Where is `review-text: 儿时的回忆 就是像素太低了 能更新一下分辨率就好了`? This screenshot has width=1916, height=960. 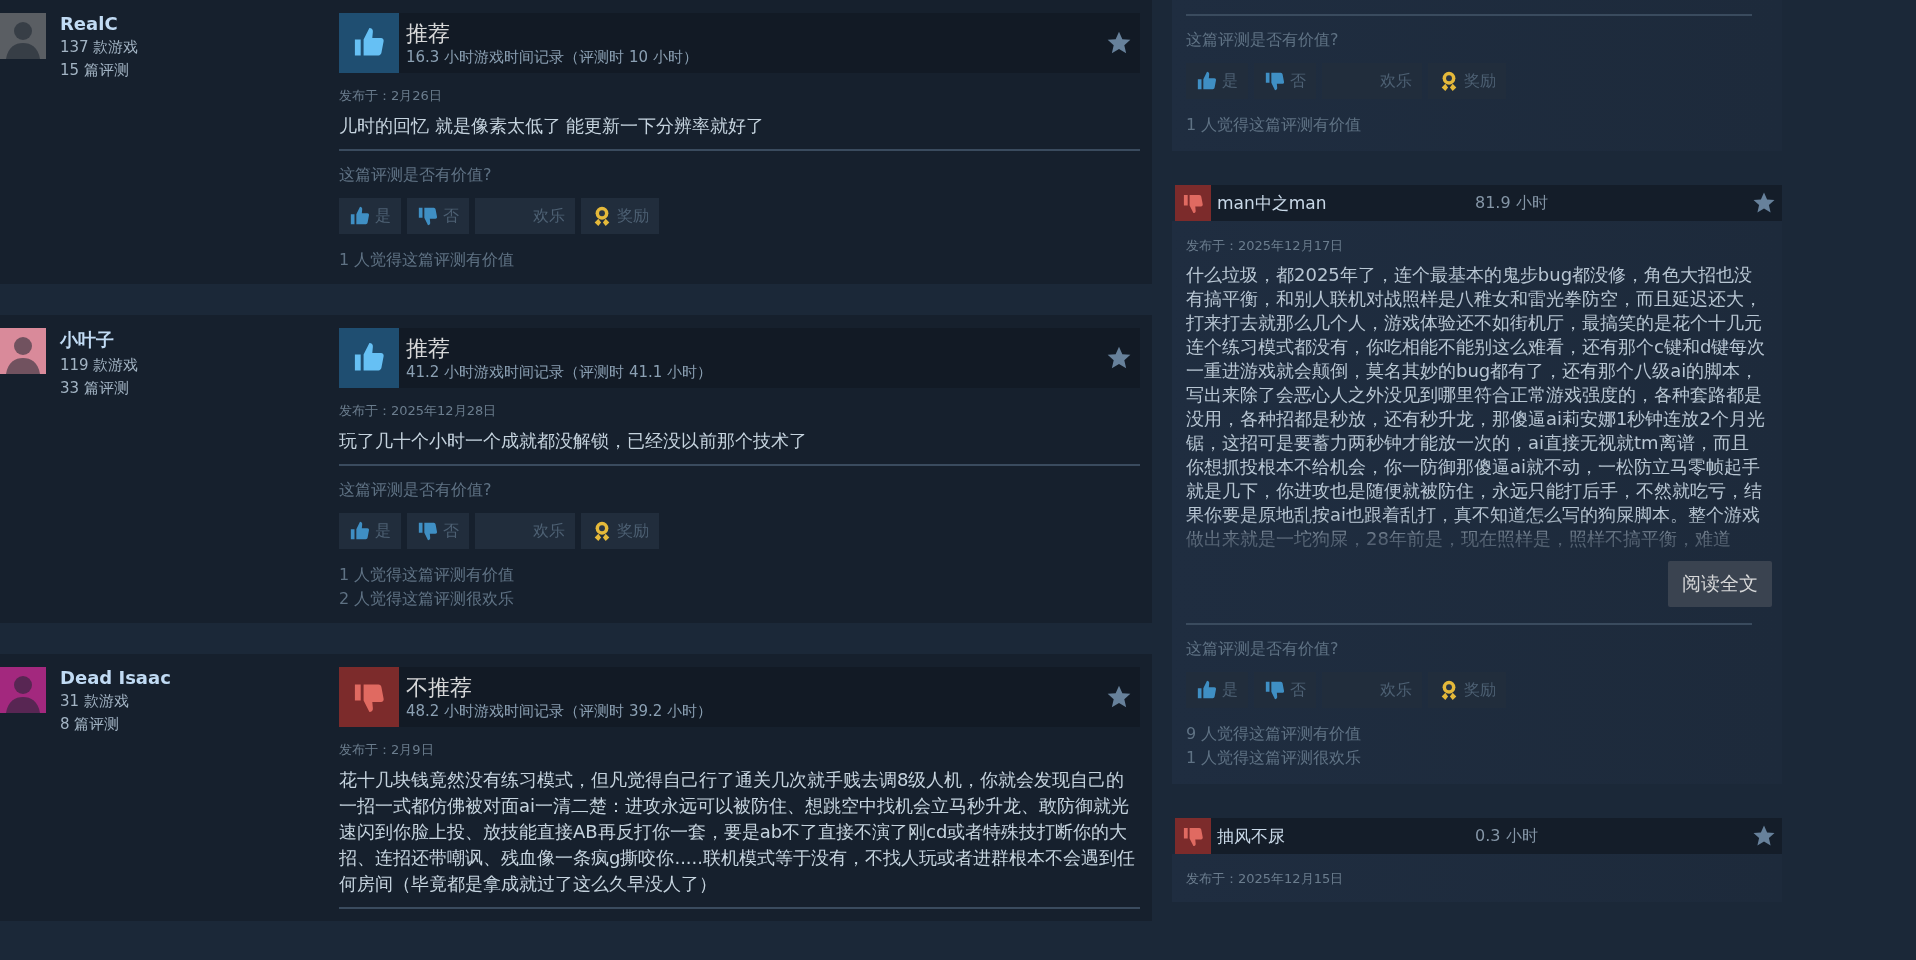 review-text: 儿时的回忆 就是像素太低了 能更新一下分辨率就好了 is located at coordinates (552, 126).